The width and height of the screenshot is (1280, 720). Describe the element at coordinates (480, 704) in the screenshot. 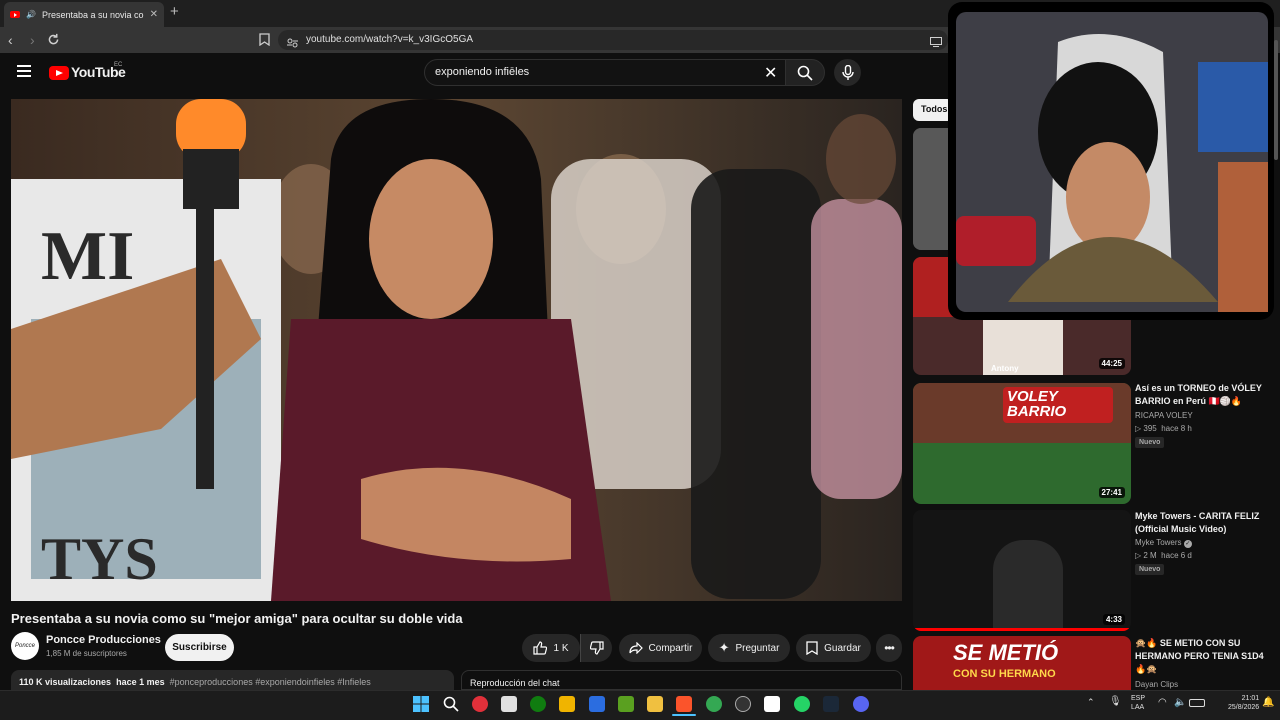

I see `opera-gx-icon` at that location.